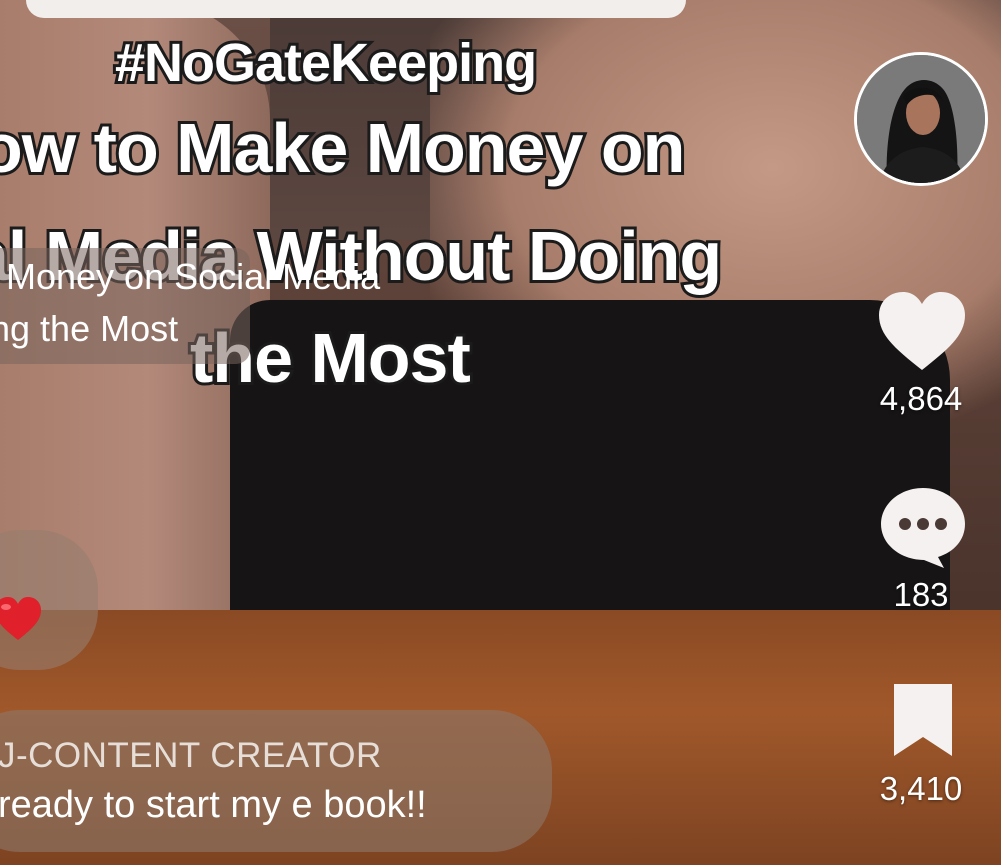 Image resolution: width=1001 pixels, height=865 pixels. I want to click on like-count: 4,864, so click(921, 398).